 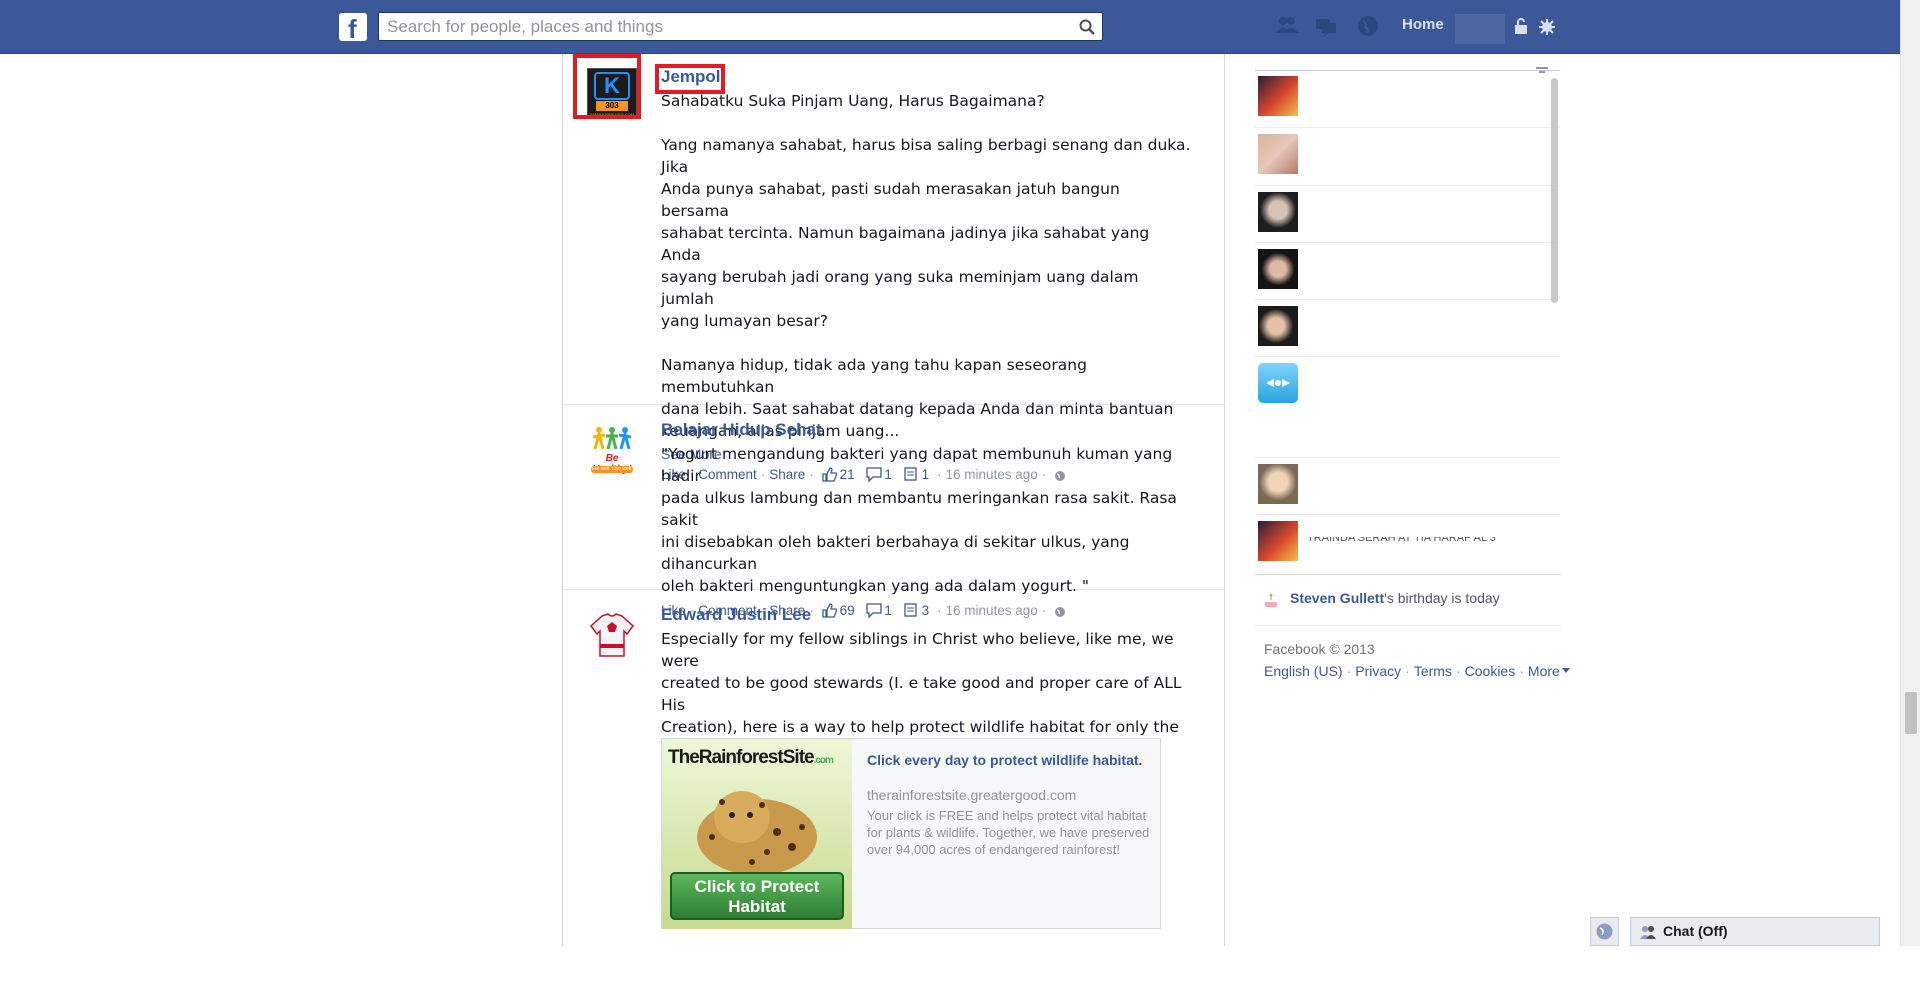 What do you see at coordinates (926, 430) in the screenshot?
I see `story-actor-name: Belajar Hidup Sehat` at bounding box center [926, 430].